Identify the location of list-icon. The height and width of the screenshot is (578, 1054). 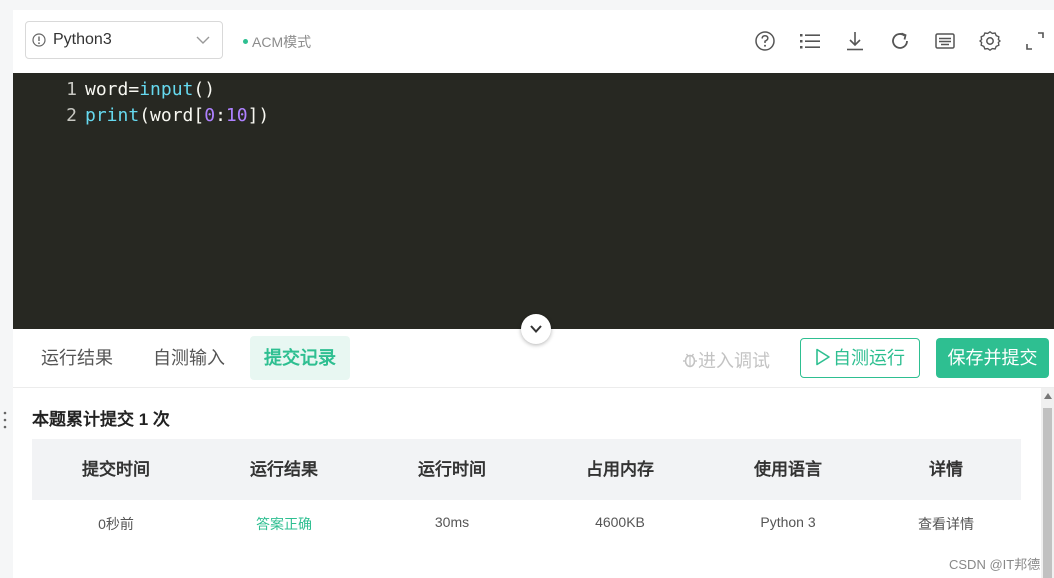
(810, 41).